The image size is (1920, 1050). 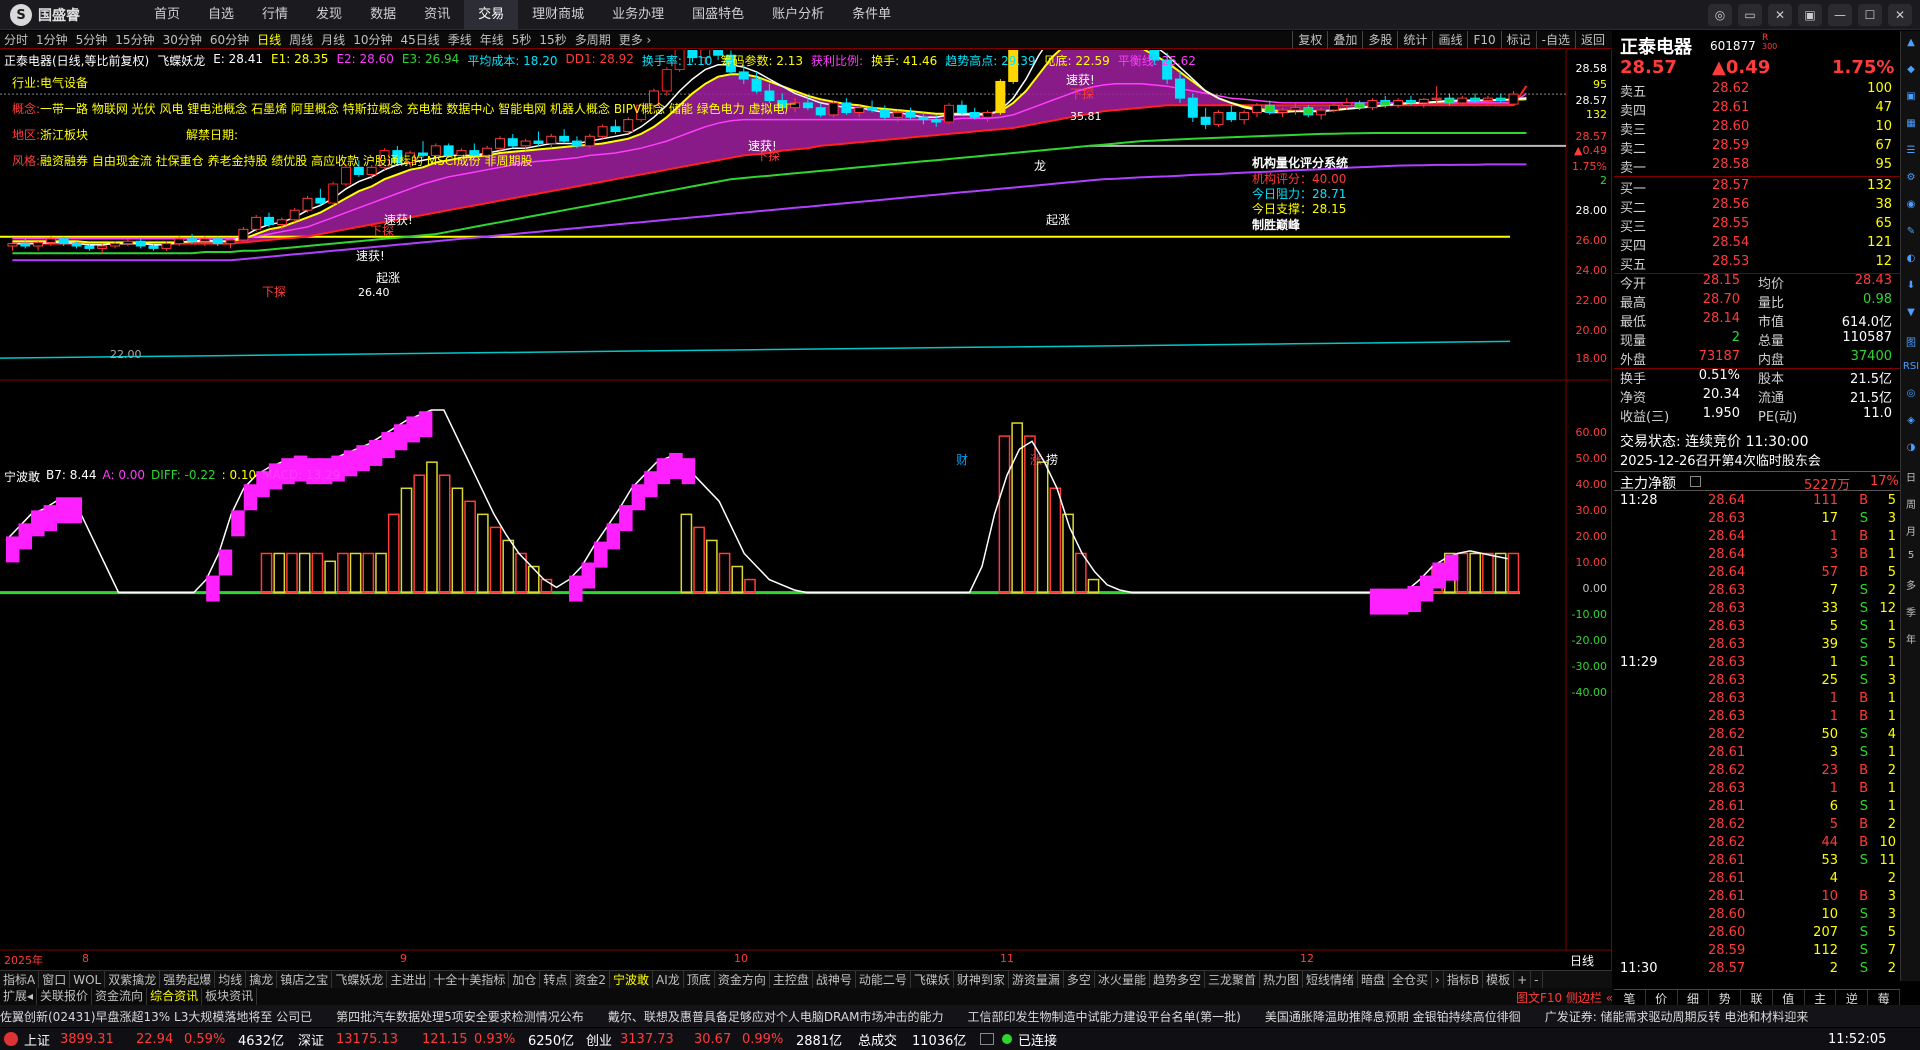 I want to click on period-tab: 更多 ›, so click(x=635, y=39).